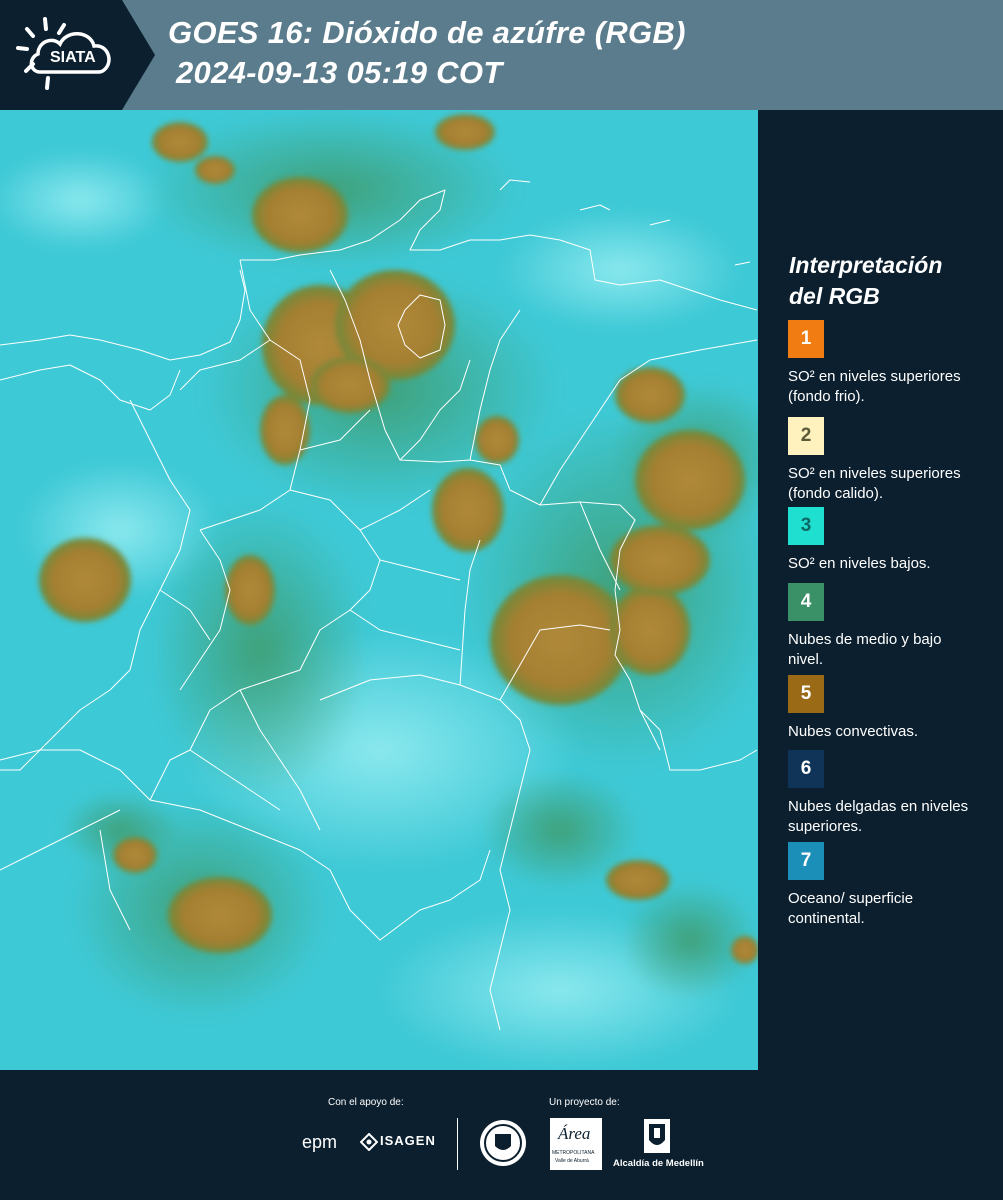  What do you see at coordinates (572, 1161) in the screenshot?
I see `area-logo-subtext-2: Valle de Aburrá` at bounding box center [572, 1161].